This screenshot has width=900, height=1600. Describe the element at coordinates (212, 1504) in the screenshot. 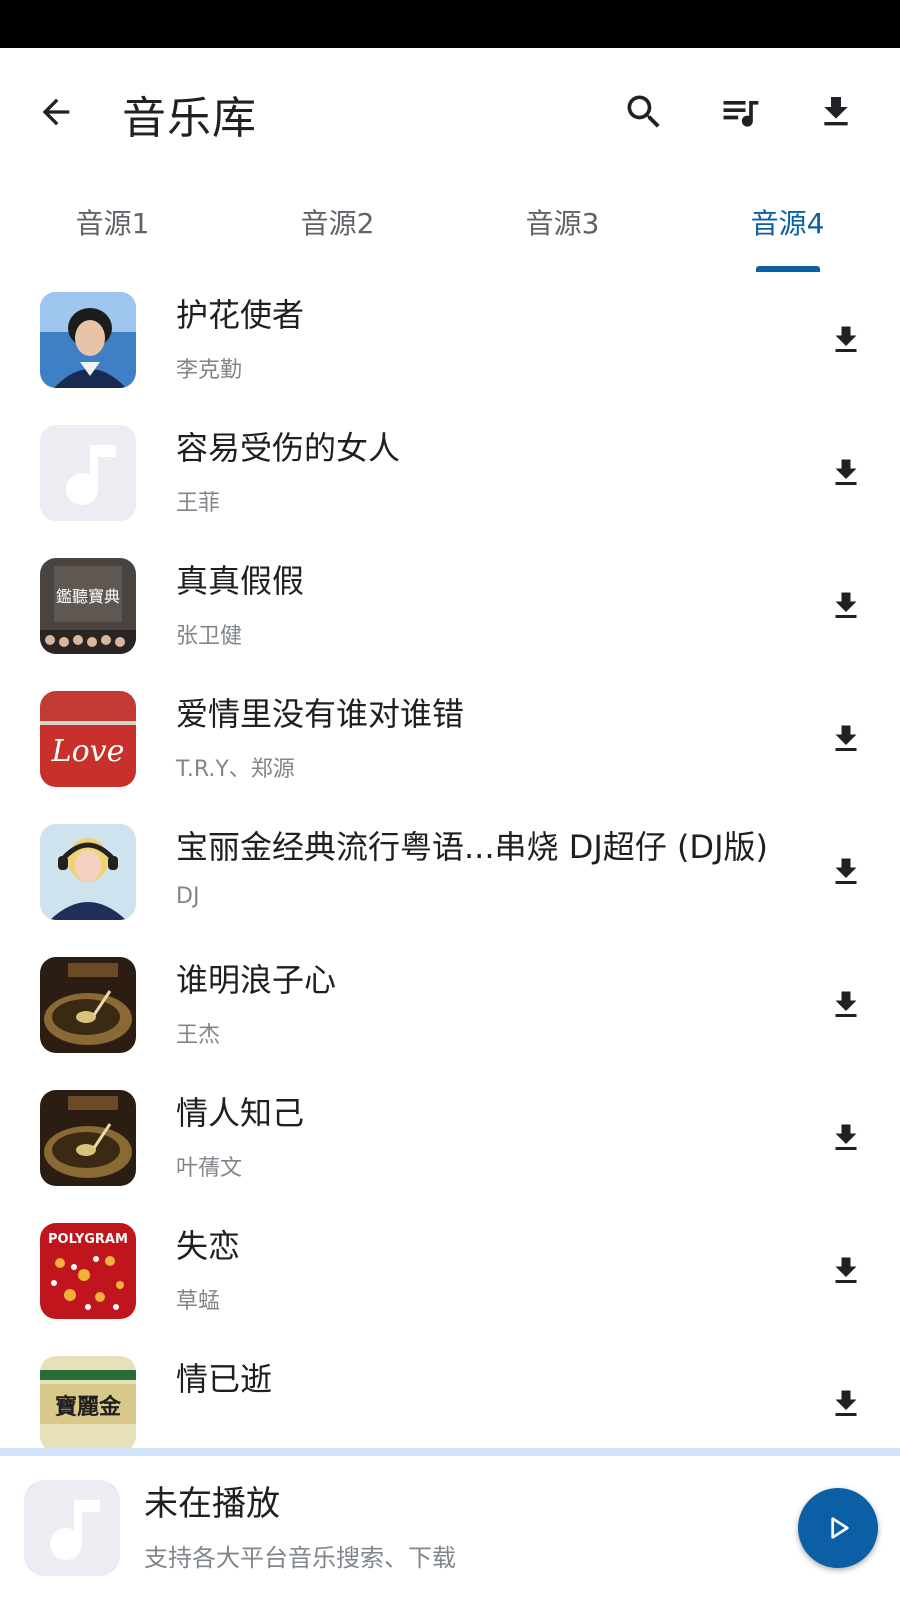

I see `player-title: 未在播放` at that location.